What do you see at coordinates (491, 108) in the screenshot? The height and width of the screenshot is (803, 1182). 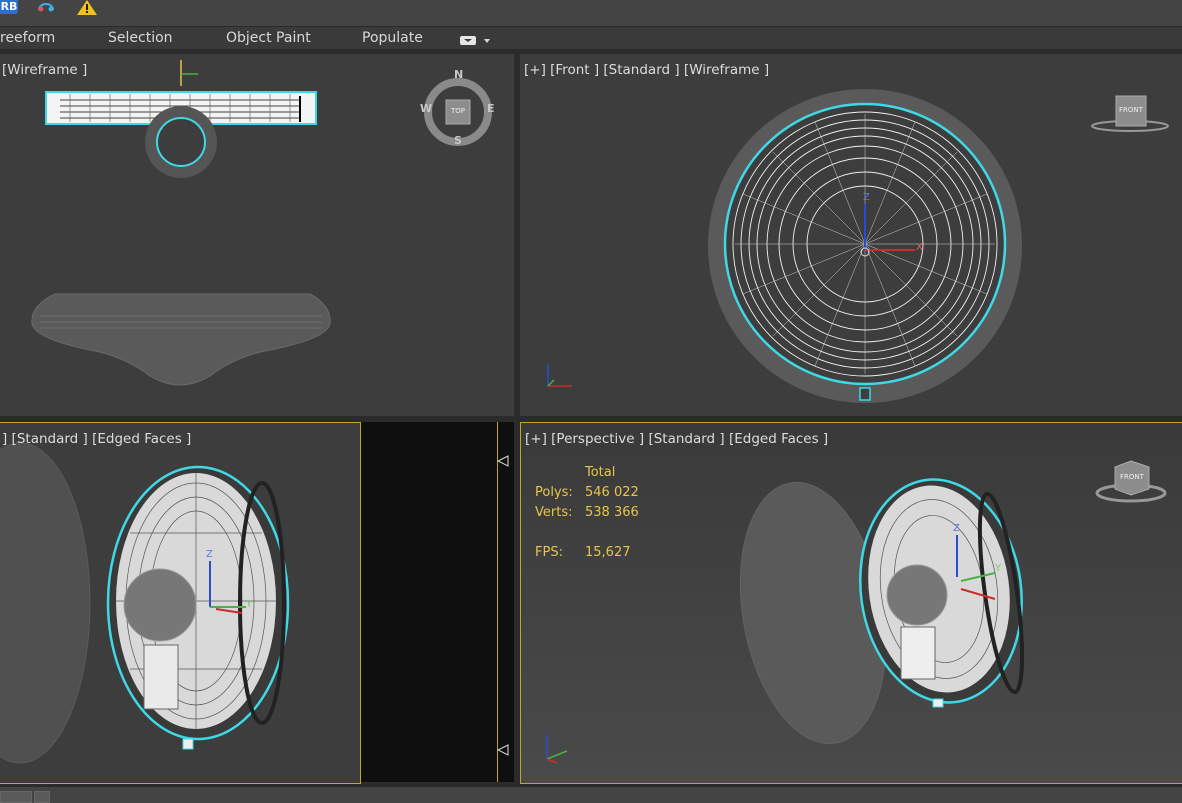 I see `compass-e-label: E` at bounding box center [491, 108].